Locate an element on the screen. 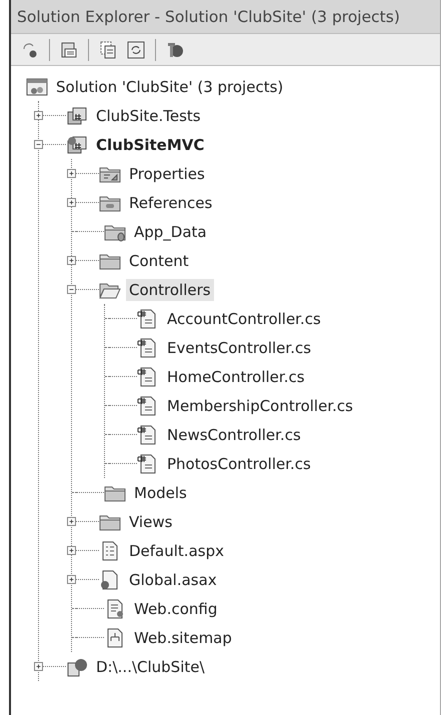 The width and height of the screenshot is (441, 715). window-title: Solution Explorer - Solution 'ClubSite' (3 projects) is located at coordinates (225, 17).